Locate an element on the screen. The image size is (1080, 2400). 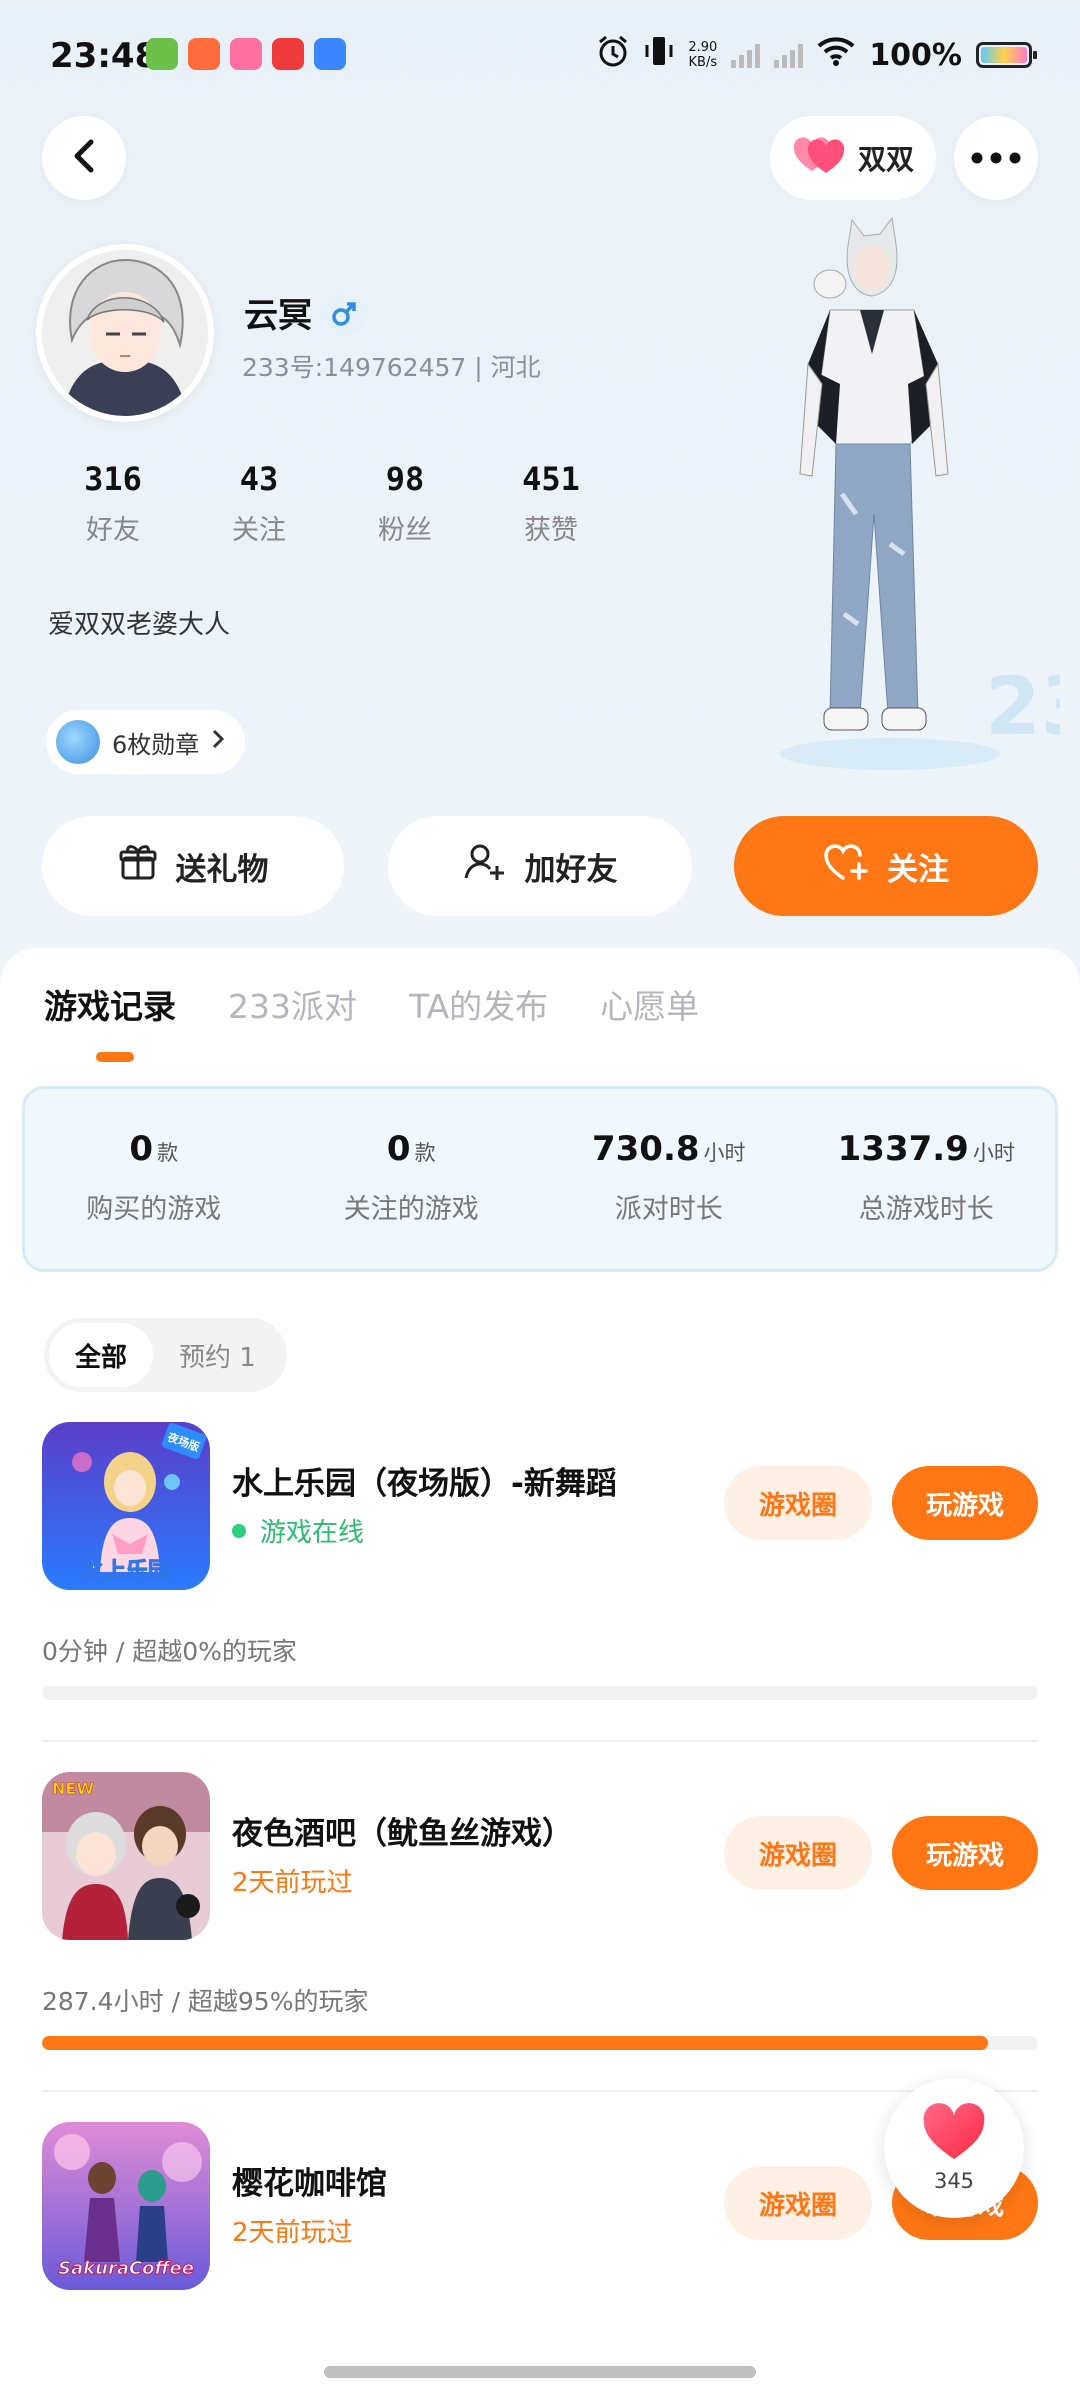
game-playtime: 287.4小时 / 超越95%的玩家 is located at coordinates (205, 2001).